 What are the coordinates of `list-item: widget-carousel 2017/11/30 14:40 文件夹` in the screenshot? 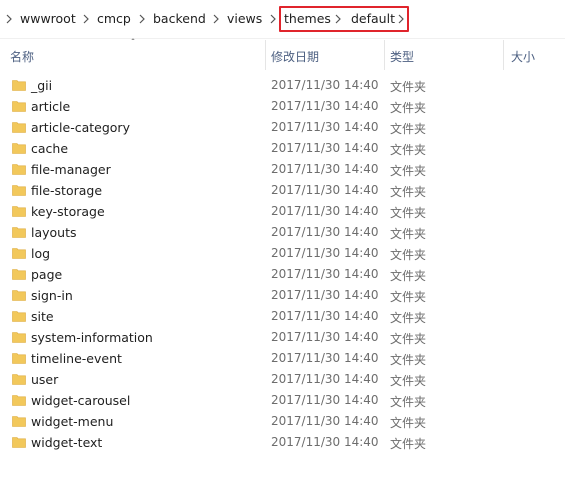 It's located at (282, 400).